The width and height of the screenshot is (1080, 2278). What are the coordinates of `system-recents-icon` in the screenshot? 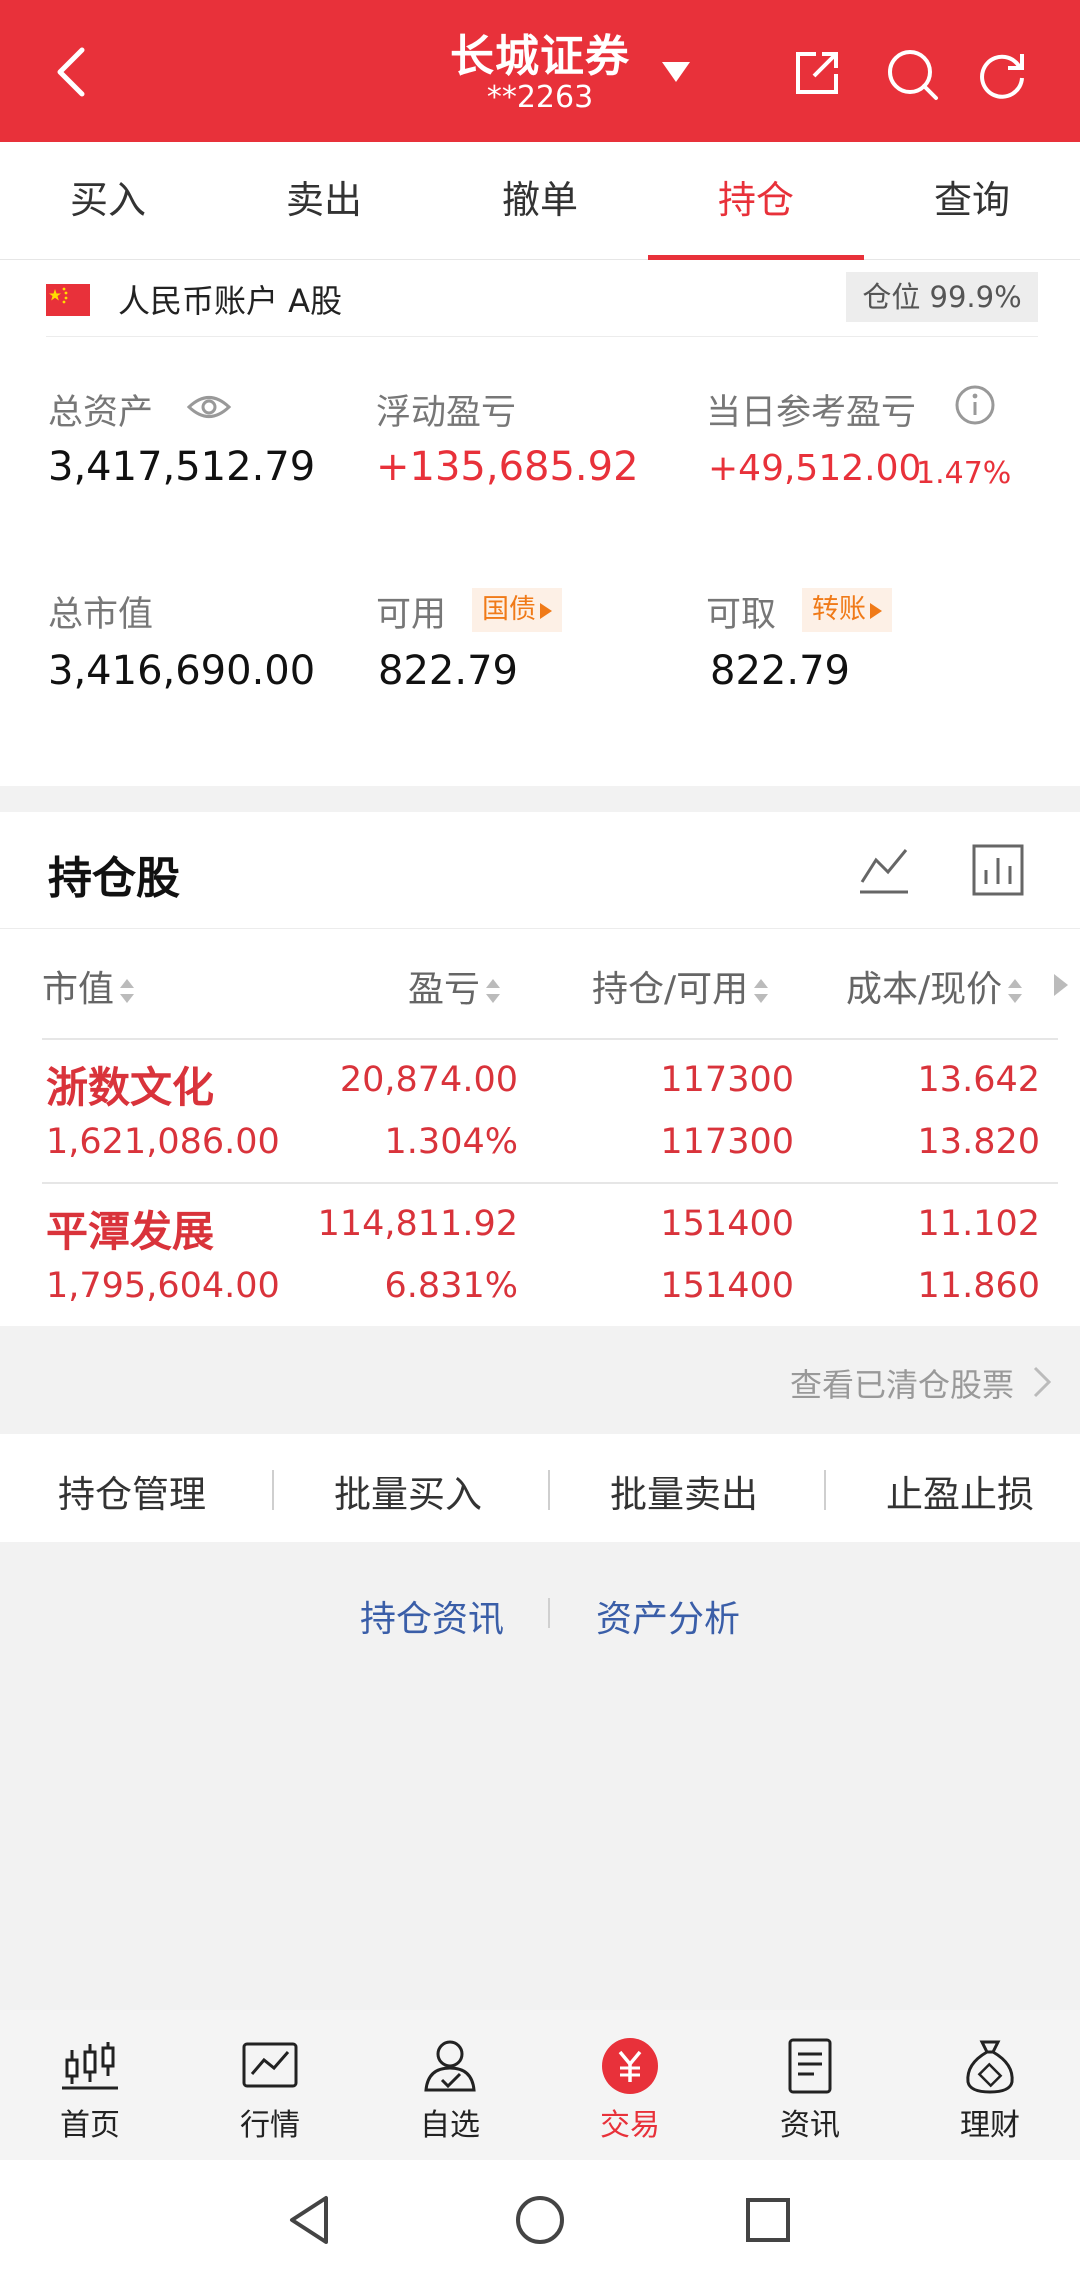 It's located at (768, 2220).